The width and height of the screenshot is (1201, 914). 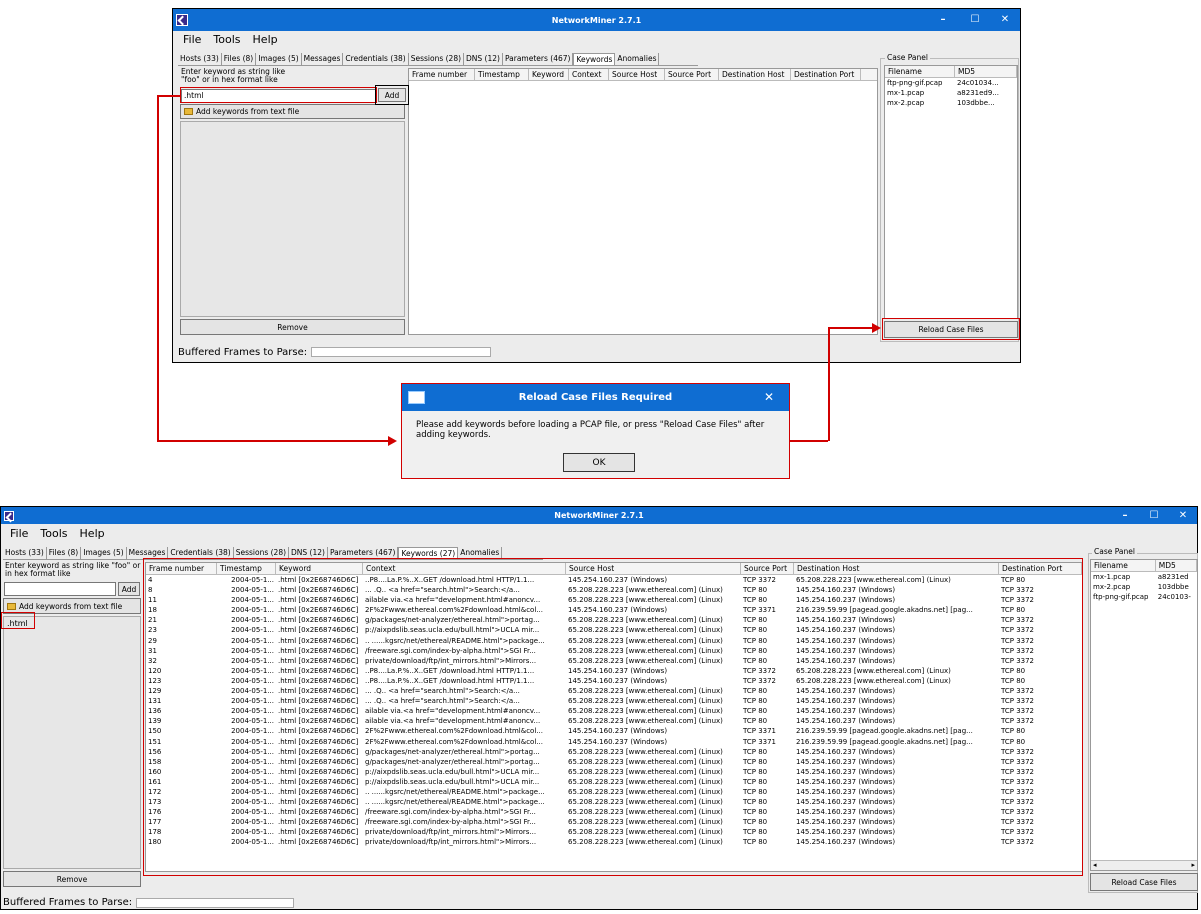 What do you see at coordinates (279, 59) in the screenshot?
I see `tab-images: Images (5)` at bounding box center [279, 59].